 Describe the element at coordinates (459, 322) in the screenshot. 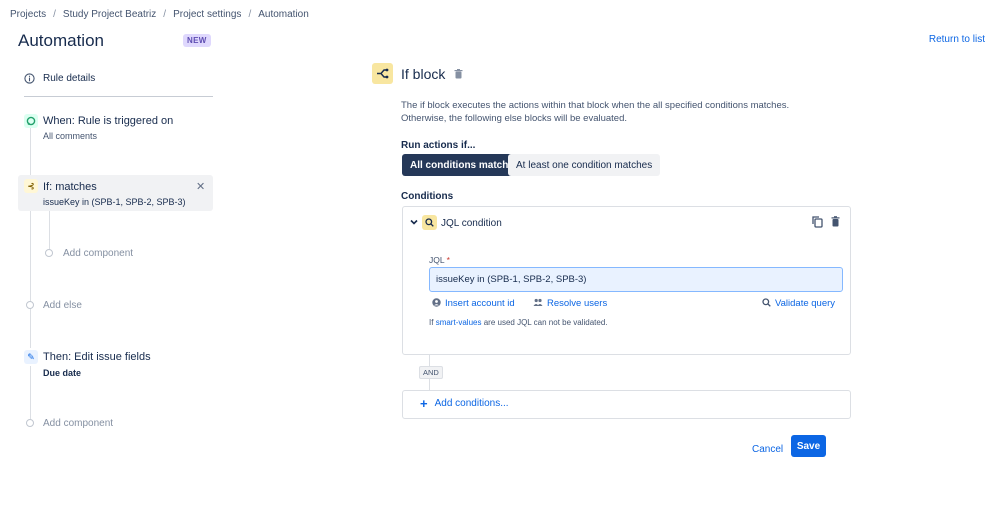

I see `smart-values-link: smart-values` at that location.